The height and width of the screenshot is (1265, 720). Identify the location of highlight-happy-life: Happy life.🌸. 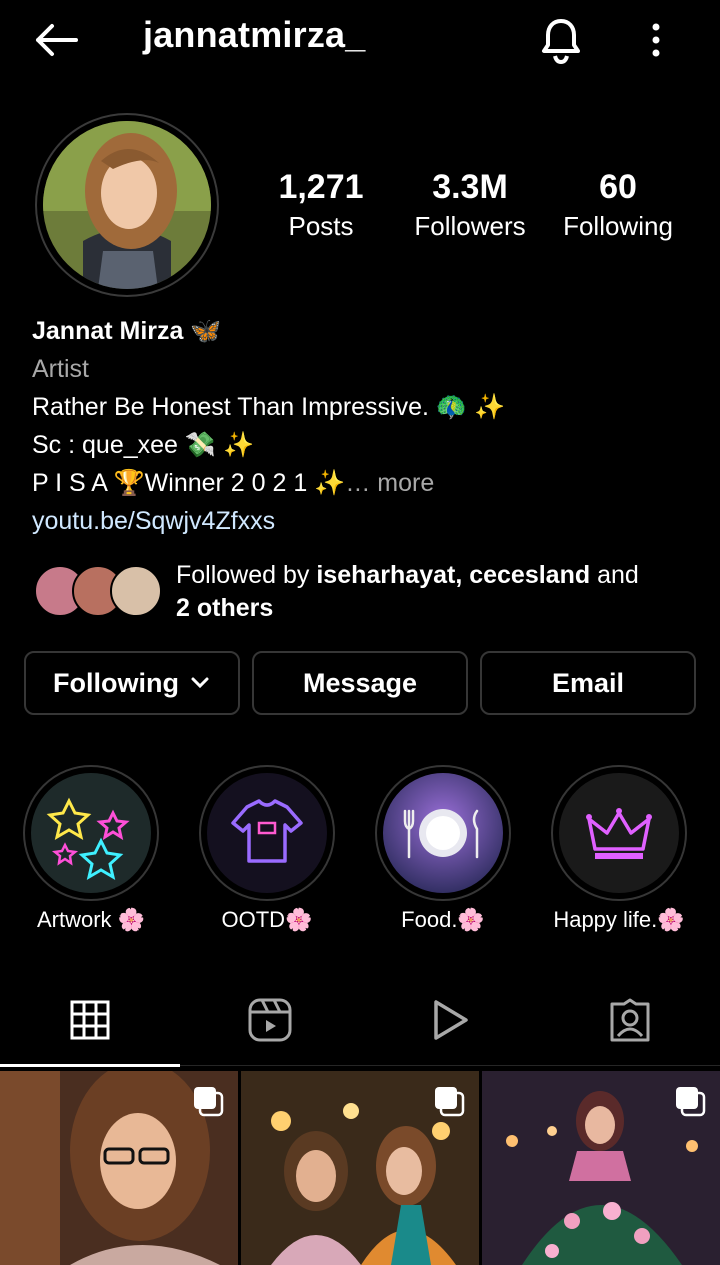
(619, 848).